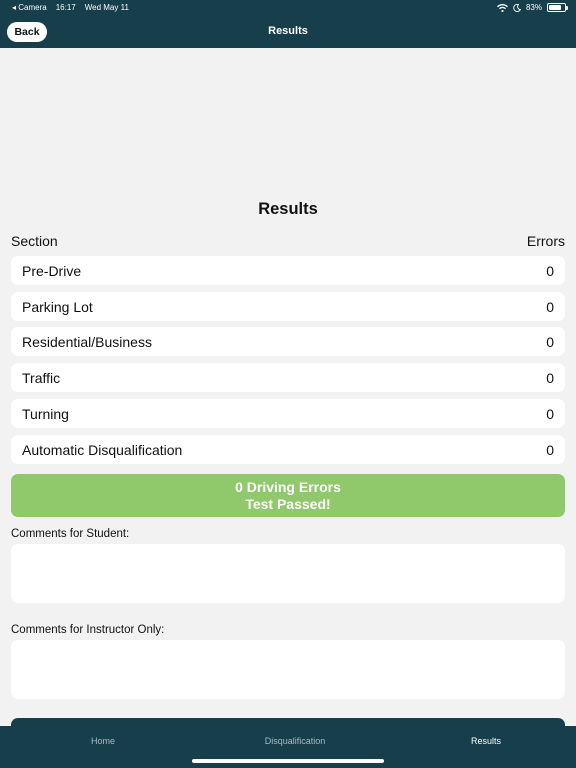 Image resolution: width=576 pixels, height=768 pixels. Describe the element at coordinates (517, 7) in the screenshot. I see `moon-icon` at that location.